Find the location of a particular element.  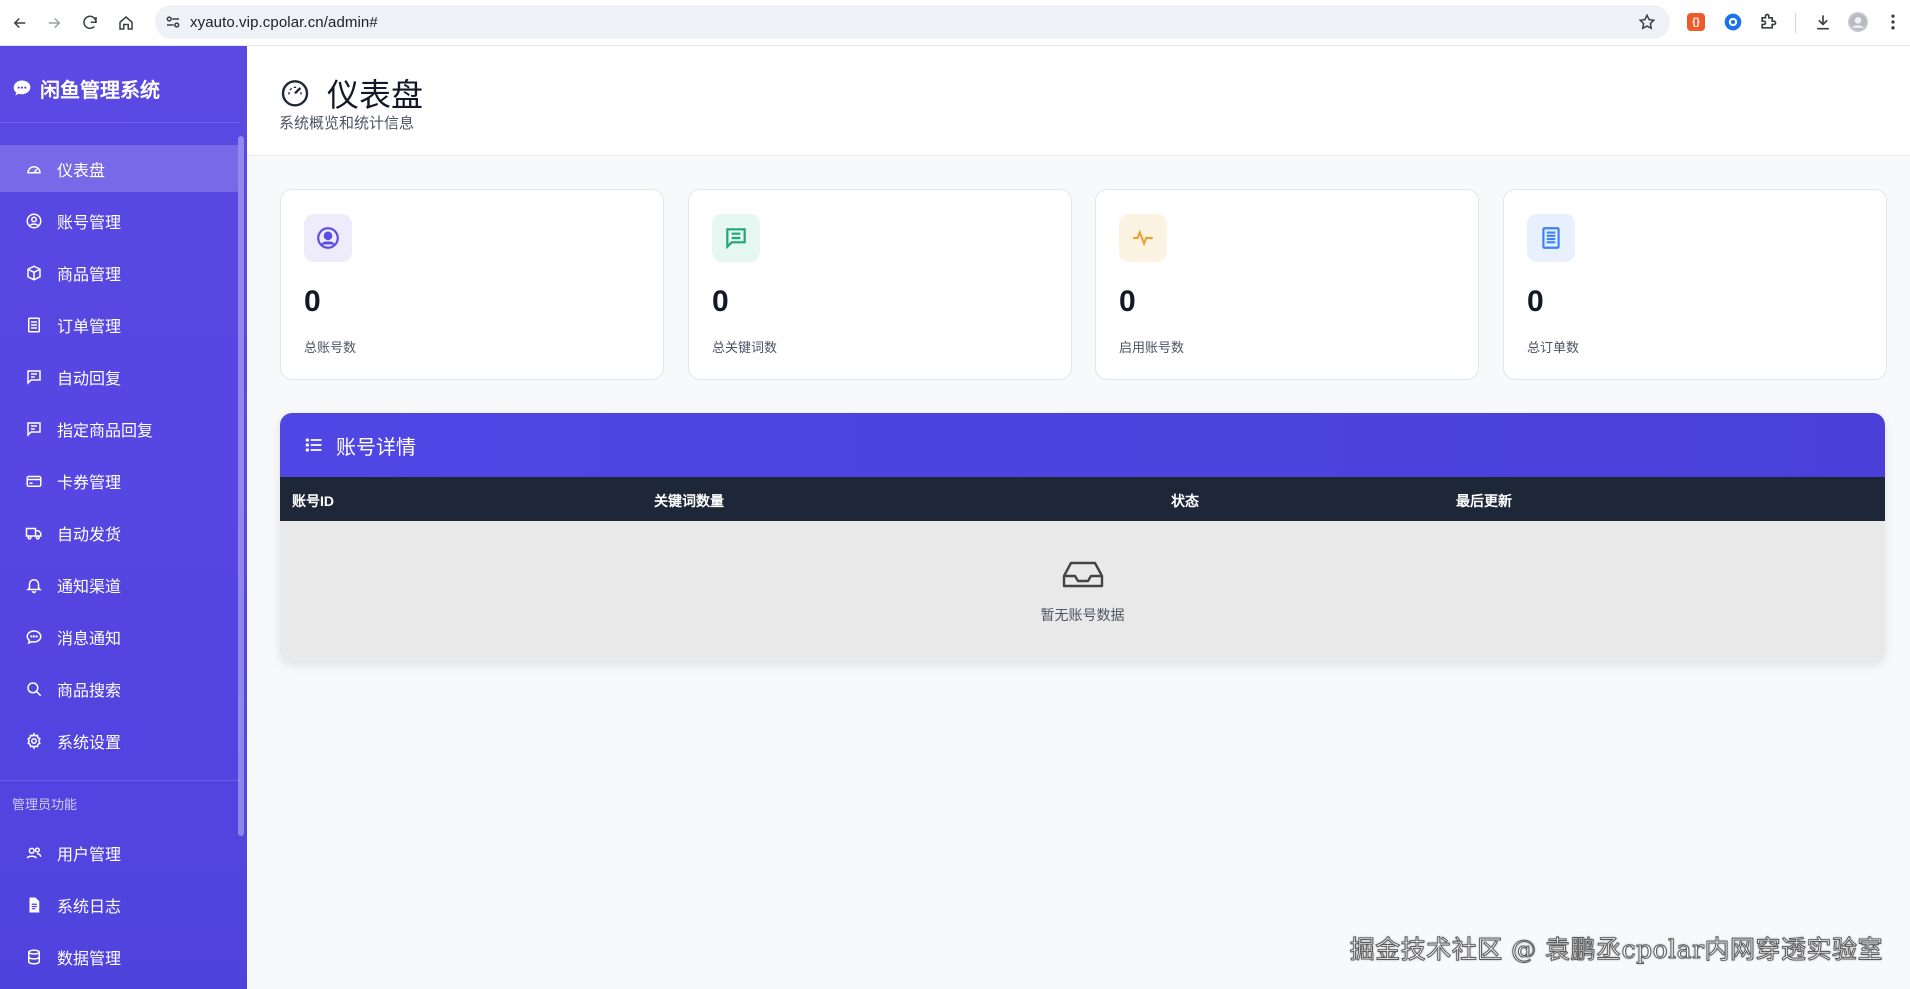

card-icon is located at coordinates (34, 481).